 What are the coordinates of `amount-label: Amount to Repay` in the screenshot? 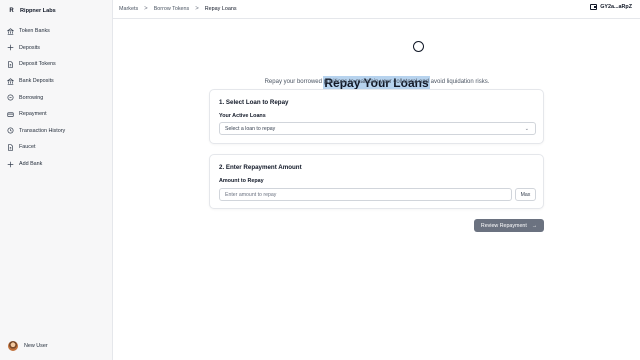 It's located at (241, 181).